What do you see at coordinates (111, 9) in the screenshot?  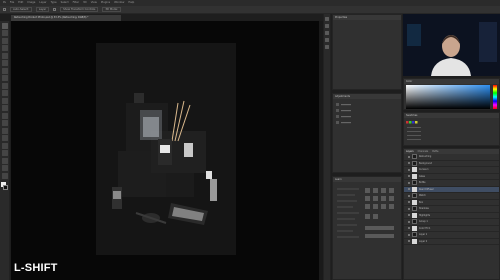 I see `3d-mode-label: 3D Mode:` at bounding box center [111, 9].